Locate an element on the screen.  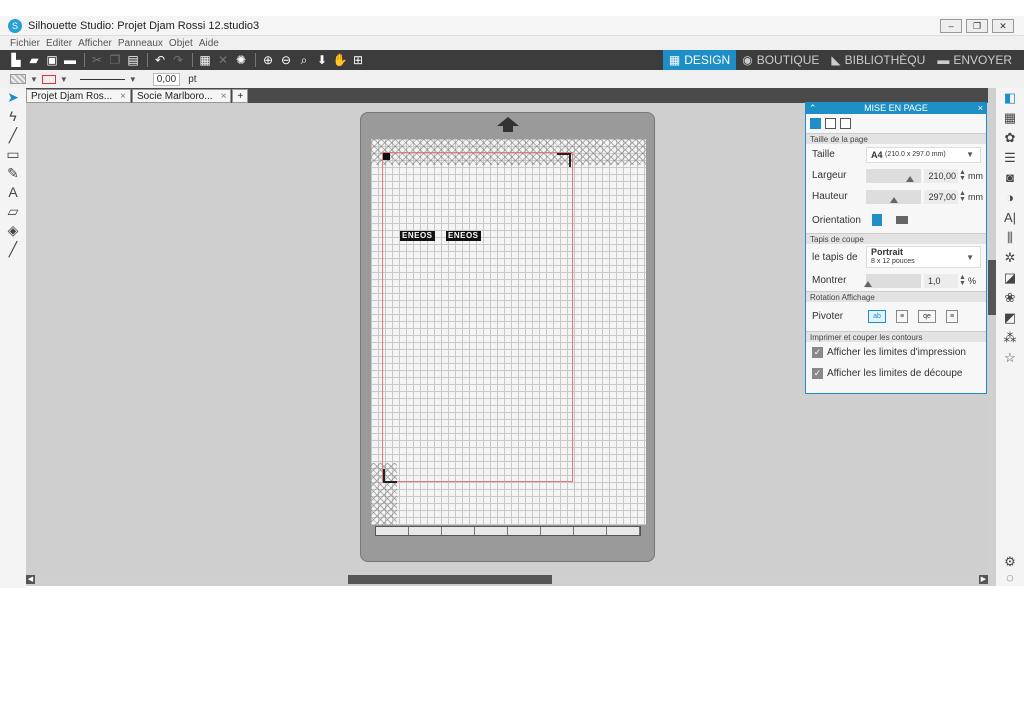
menu-panneaux: Panneaux is located at coordinates (140, 43).